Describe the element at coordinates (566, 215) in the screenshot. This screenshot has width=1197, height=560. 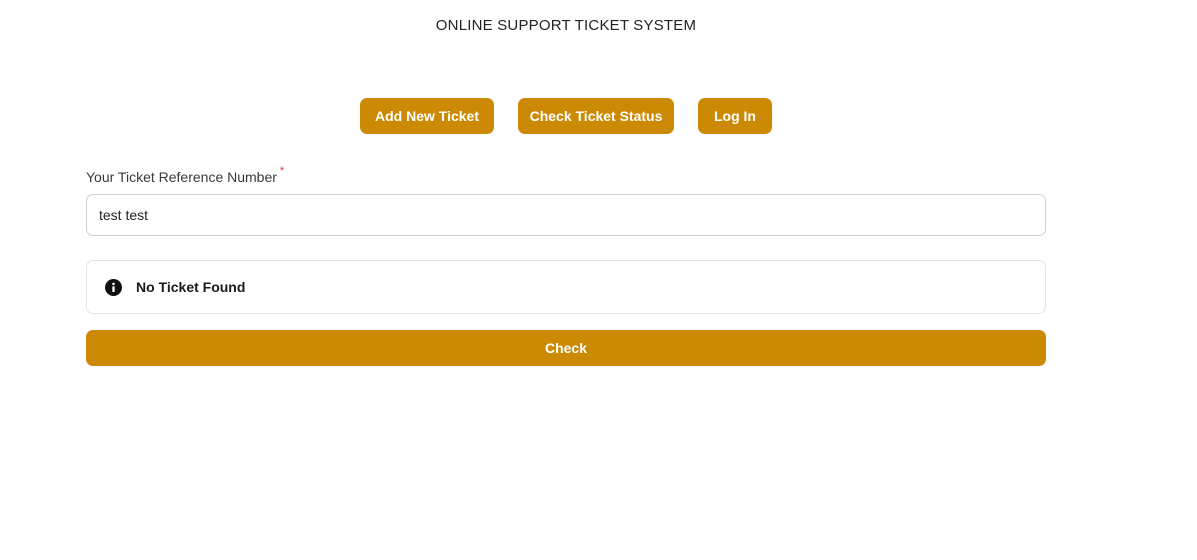
I see `ticket-reference-input` at that location.